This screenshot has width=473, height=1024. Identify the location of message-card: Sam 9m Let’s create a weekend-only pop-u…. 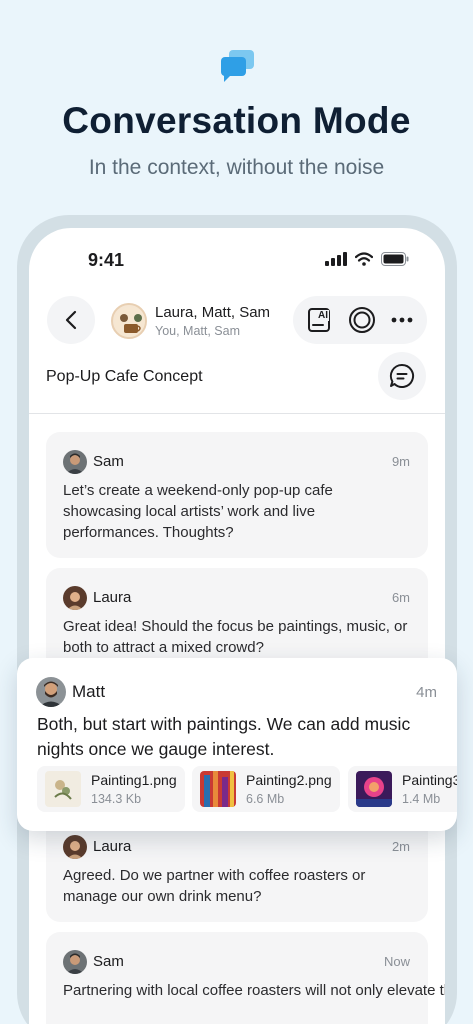
(237, 495).